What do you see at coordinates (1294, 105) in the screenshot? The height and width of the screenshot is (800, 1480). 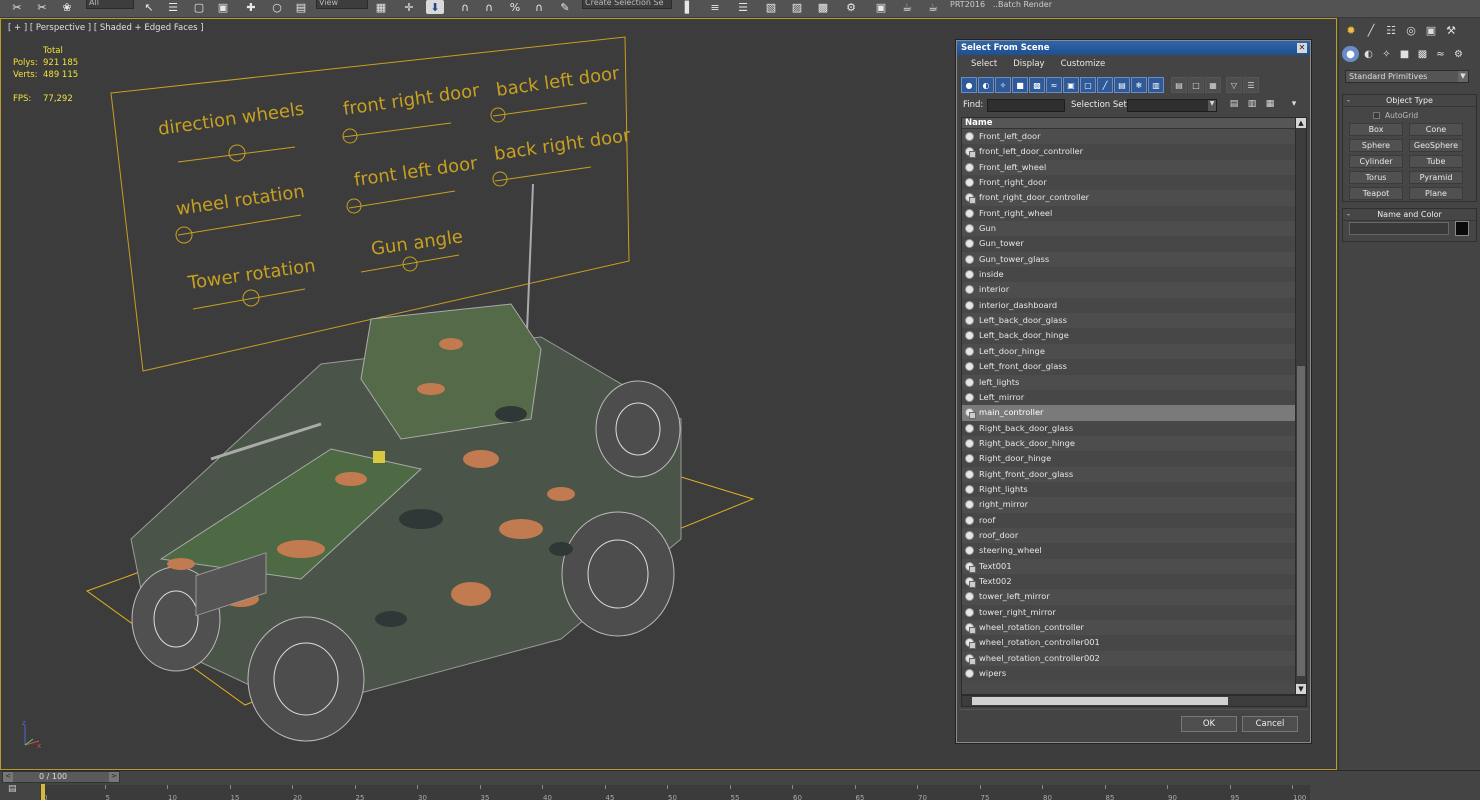 I see `options-chevron-icon: ▾` at bounding box center [1294, 105].